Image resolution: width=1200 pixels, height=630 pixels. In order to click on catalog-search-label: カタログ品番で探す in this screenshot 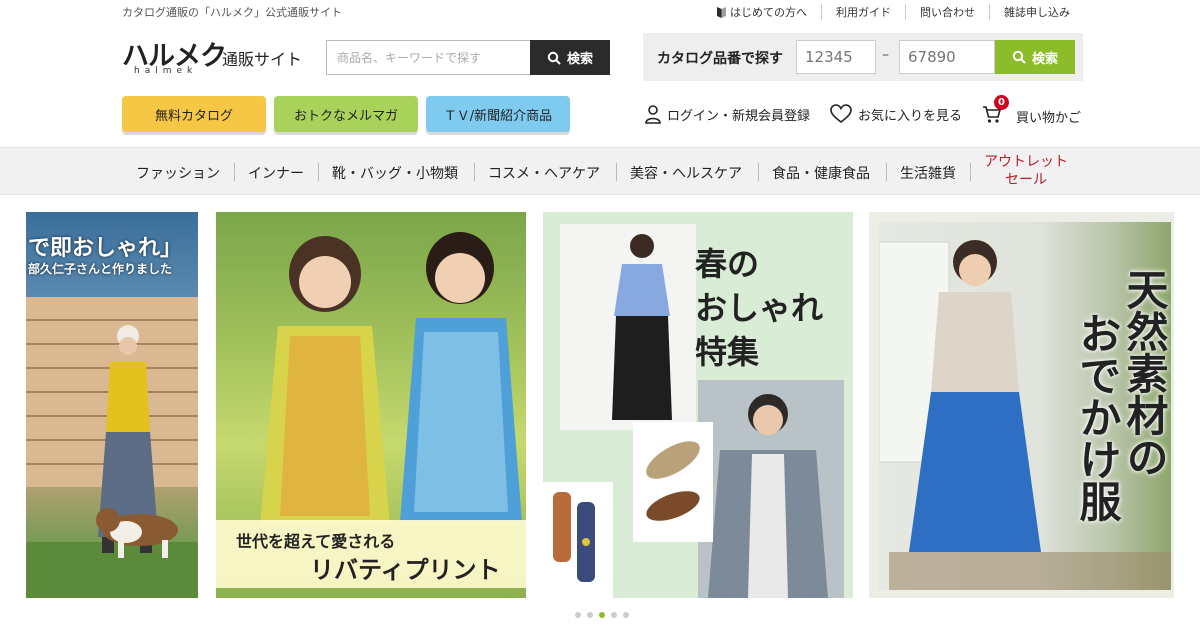, I will do `click(720, 59)`.